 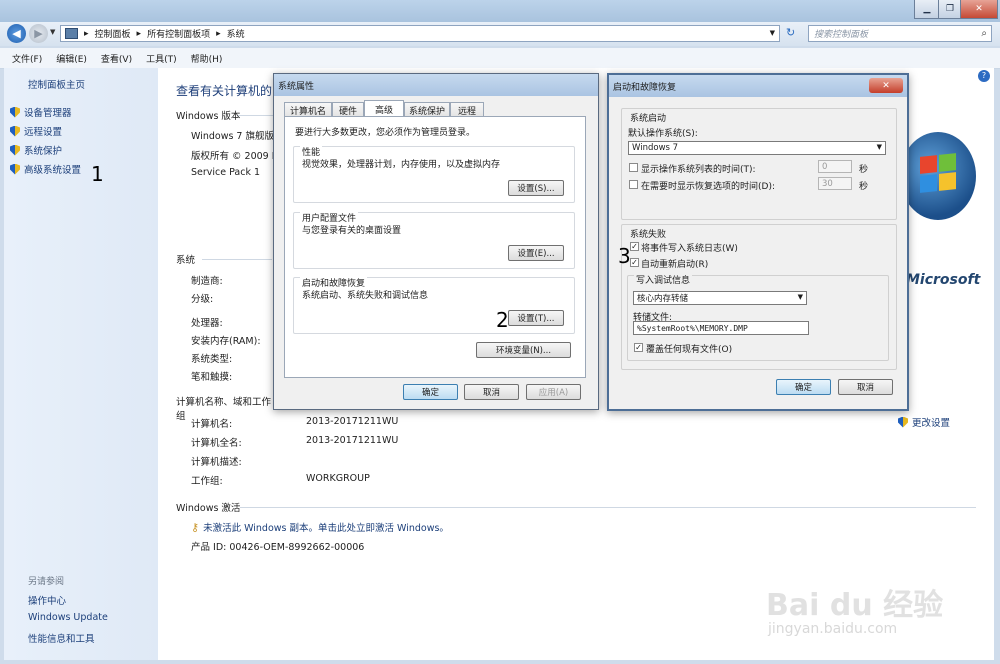 I want to click on sysprops-cancel-button: 取消, so click(x=491, y=392).